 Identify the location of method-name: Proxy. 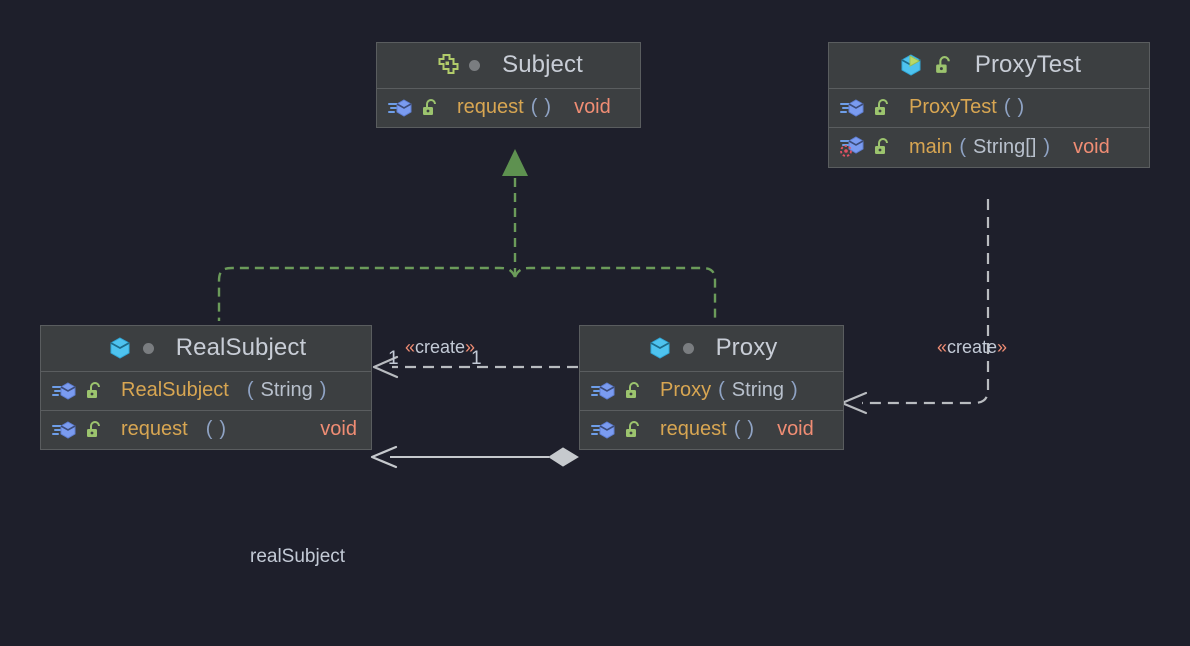
(686, 390).